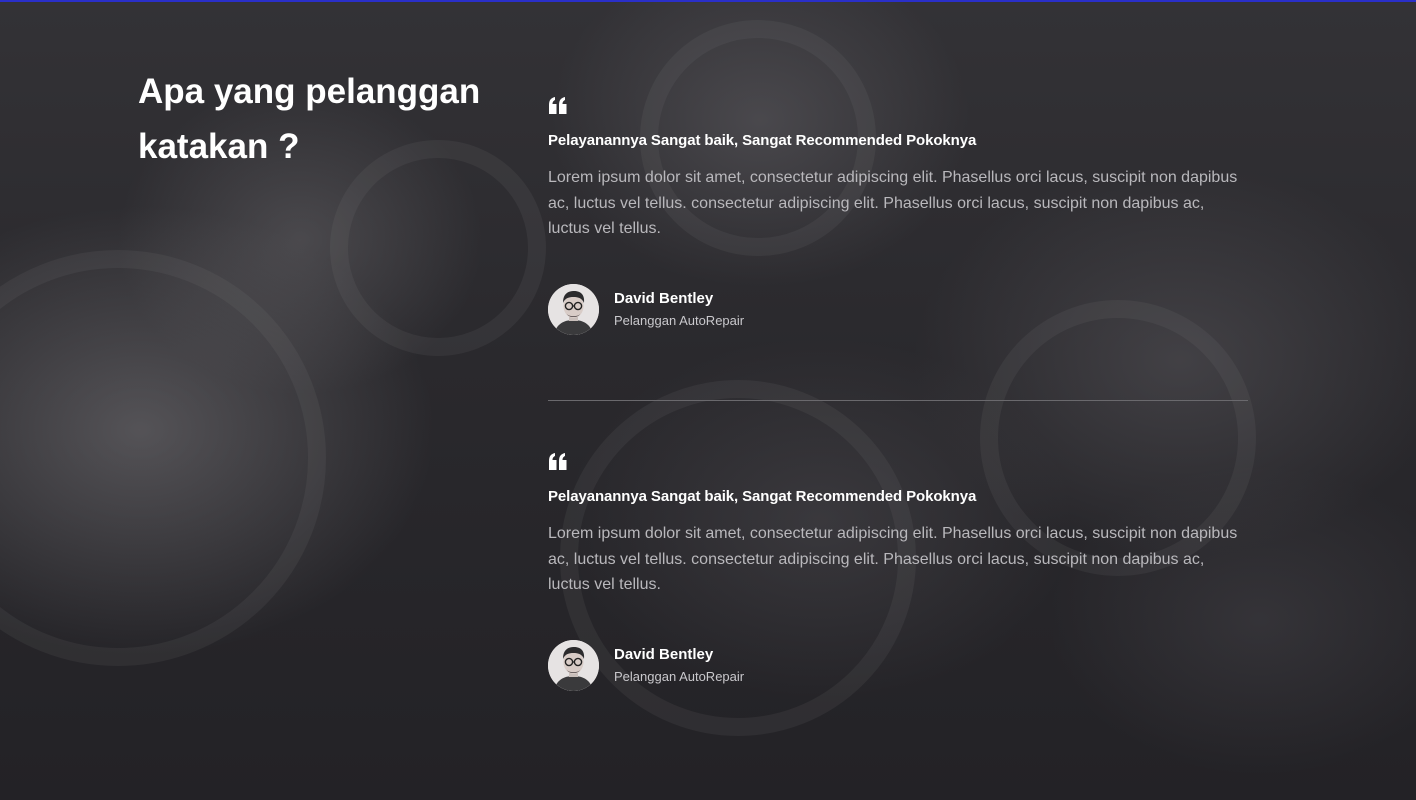 The image size is (1416, 800). What do you see at coordinates (163, 458) in the screenshot?
I see `background-pulley-shape` at bounding box center [163, 458].